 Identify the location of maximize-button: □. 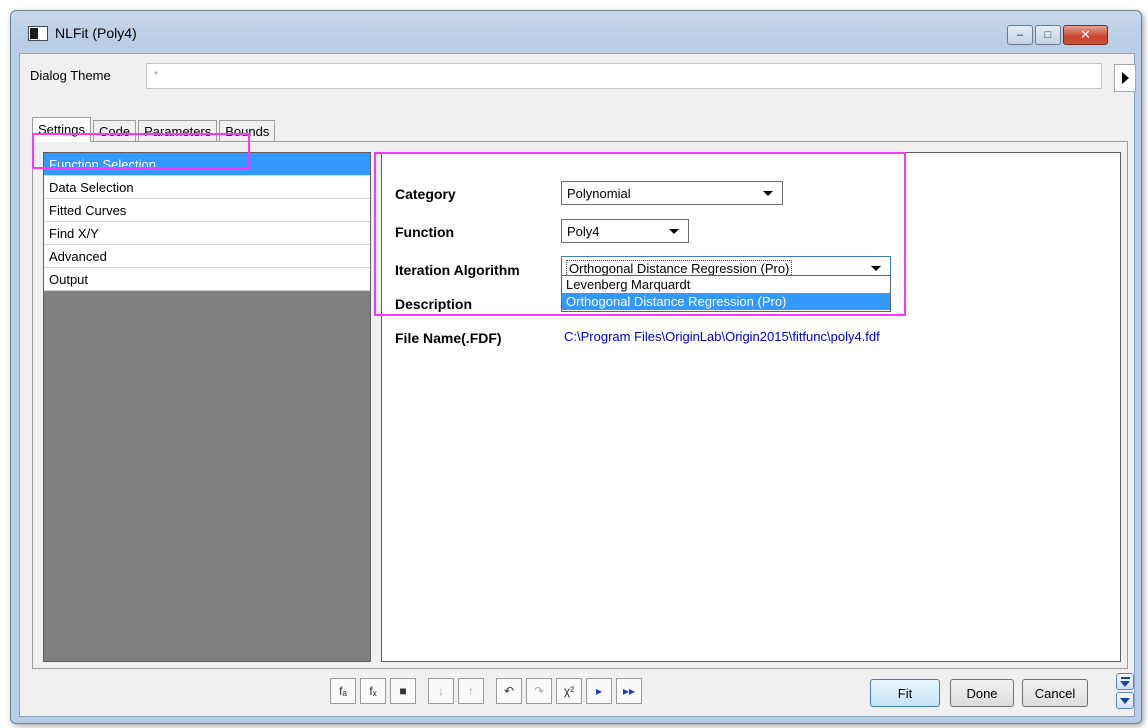
(1048, 35).